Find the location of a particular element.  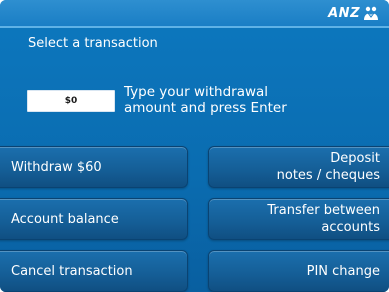

header-divider is located at coordinates (194, 27).